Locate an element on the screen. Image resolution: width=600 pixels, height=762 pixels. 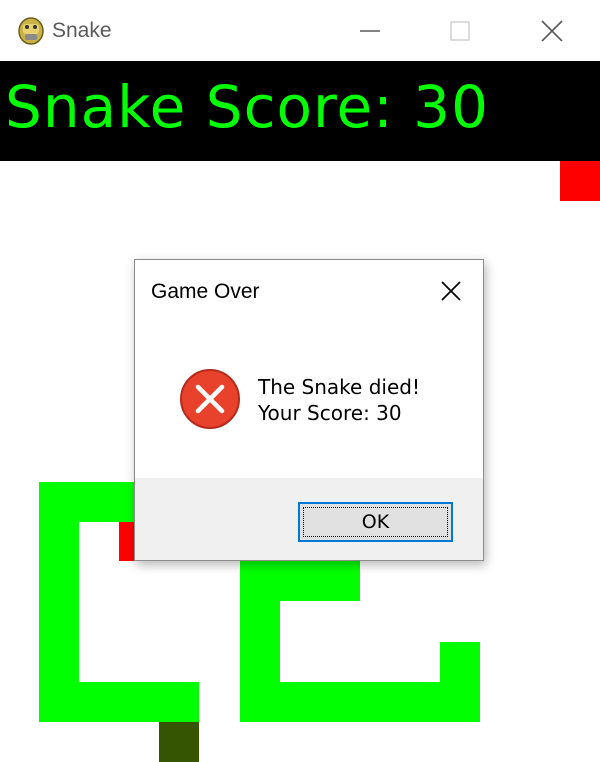
dialog-message: The Snake died! Your Score: 30 is located at coordinates (339, 400).